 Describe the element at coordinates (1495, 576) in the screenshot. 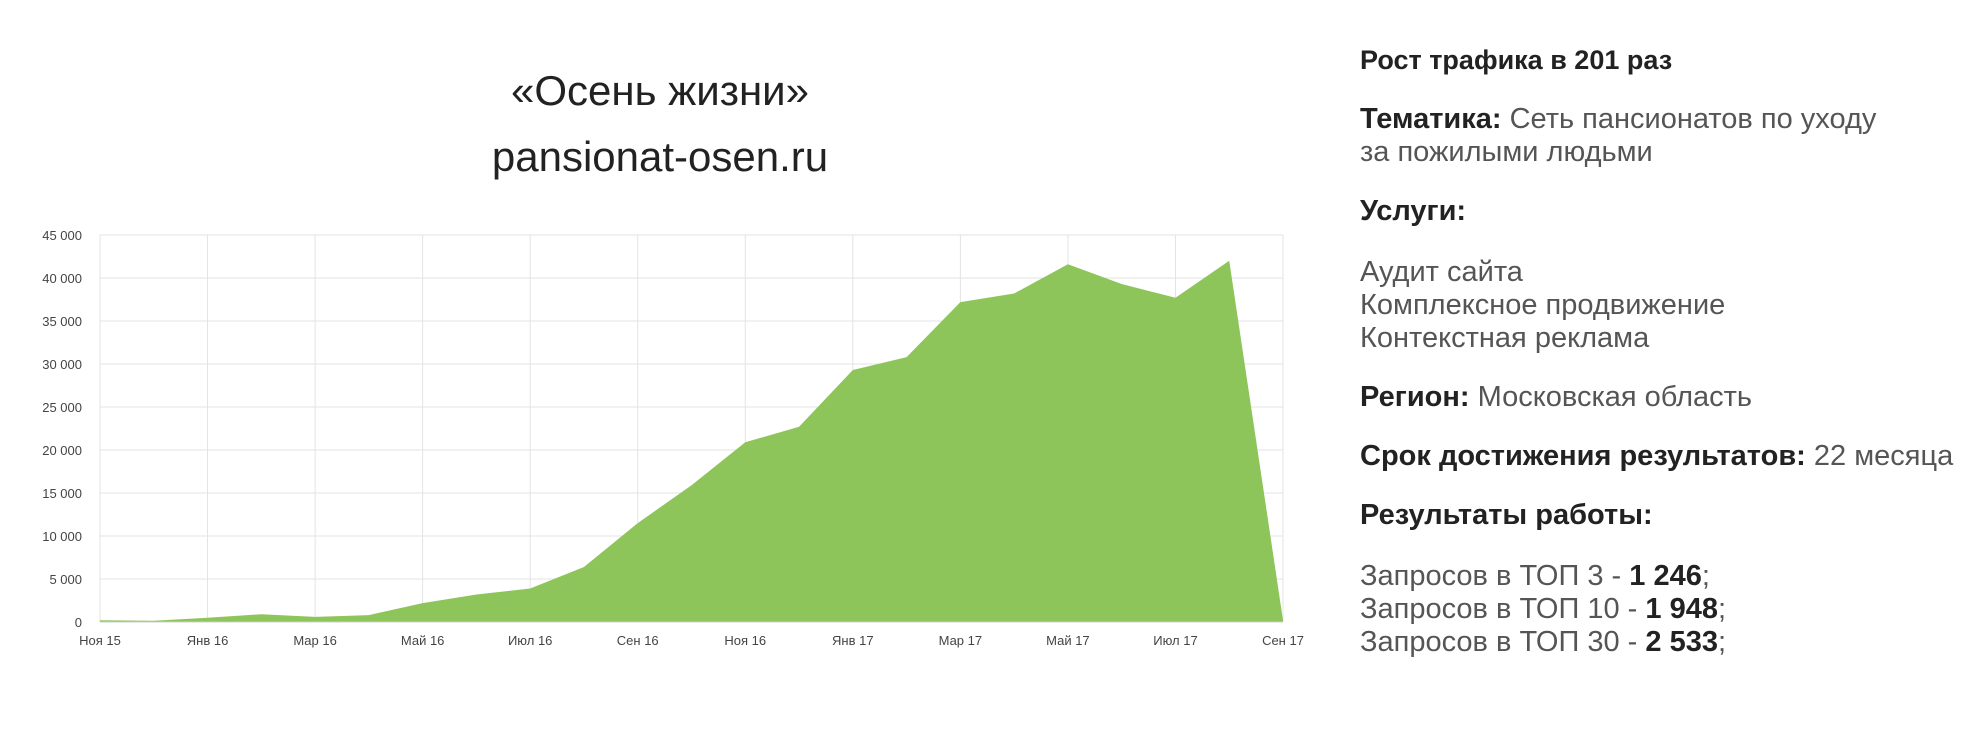

I see `result-prefix: Запросов в ТОП 3 -` at that location.